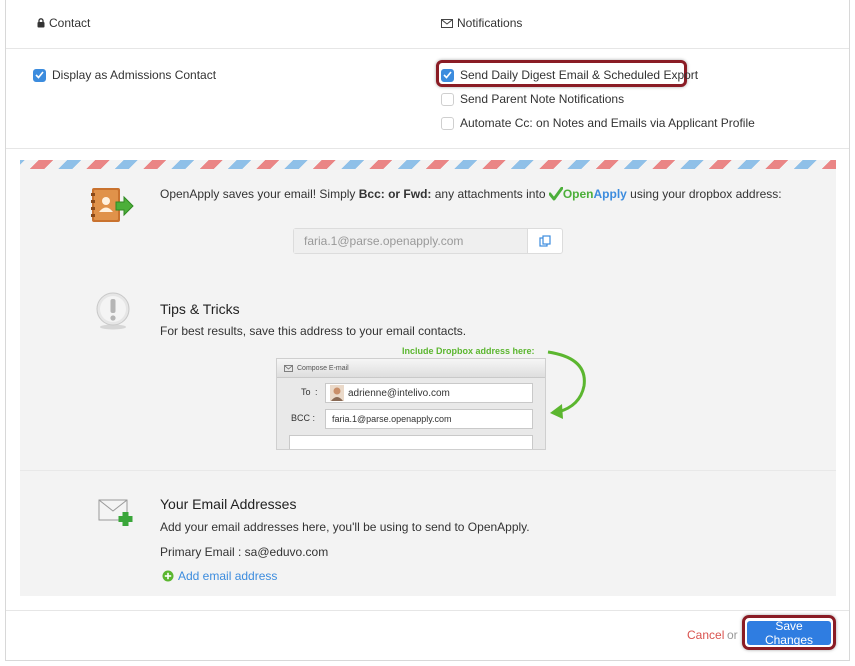 This screenshot has width=855, height=666. I want to click on parent-note-checkbox, so click(447, 99).